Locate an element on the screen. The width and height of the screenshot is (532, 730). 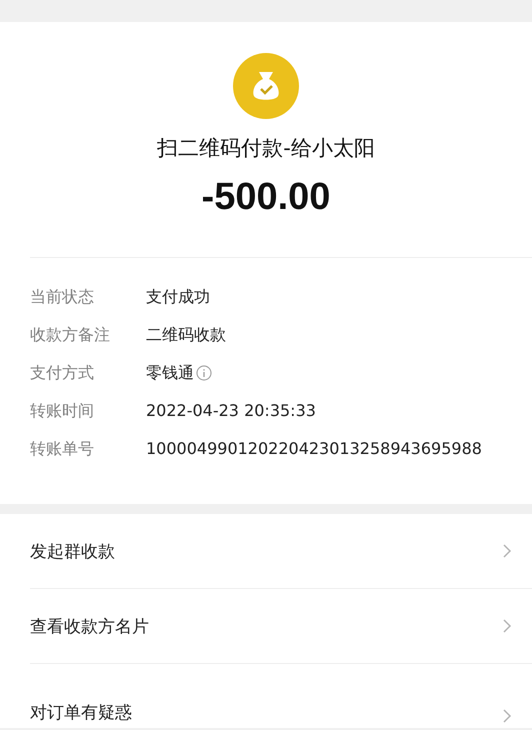
detail-label: 支付方式 is located at coordinates (62, 373).